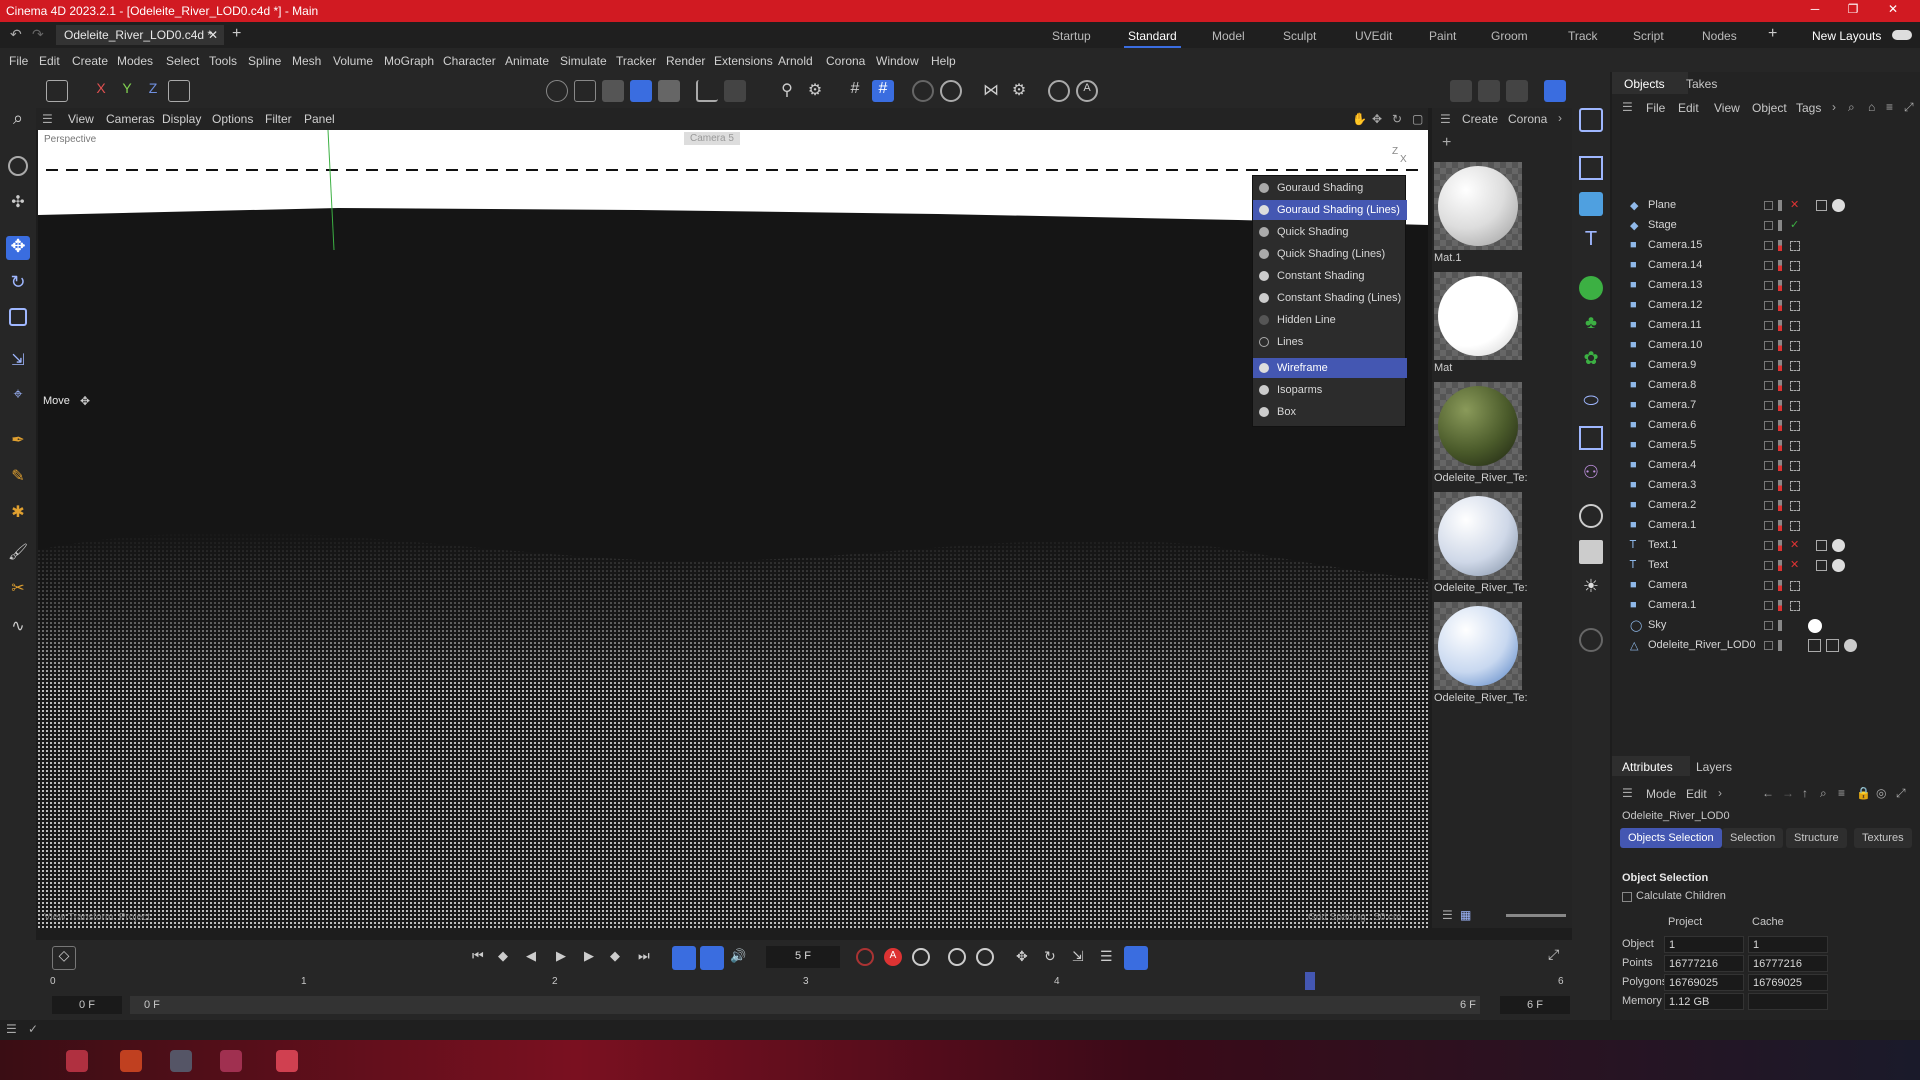  I want to click on menu-arnold: Arnold, so click(795, 61).